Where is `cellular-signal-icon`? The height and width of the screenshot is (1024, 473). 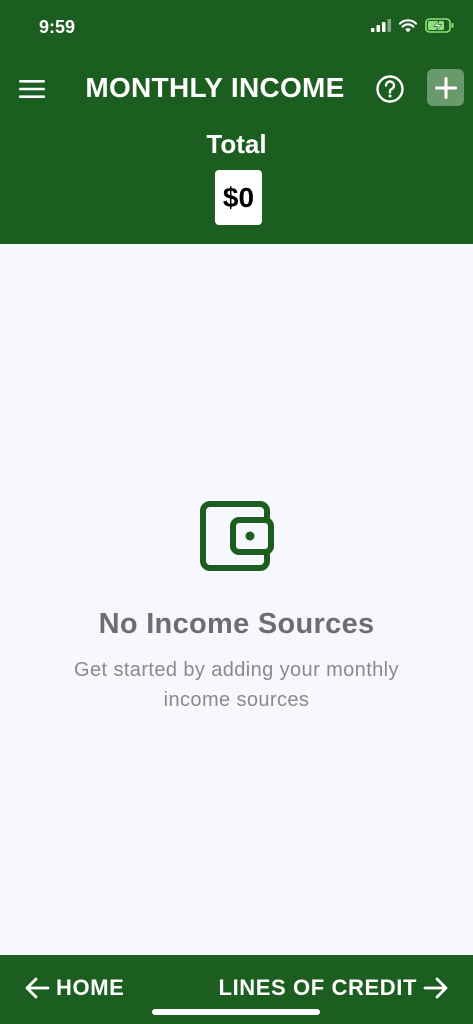
cellular-signal-icon is located at coordinates (381, 25).